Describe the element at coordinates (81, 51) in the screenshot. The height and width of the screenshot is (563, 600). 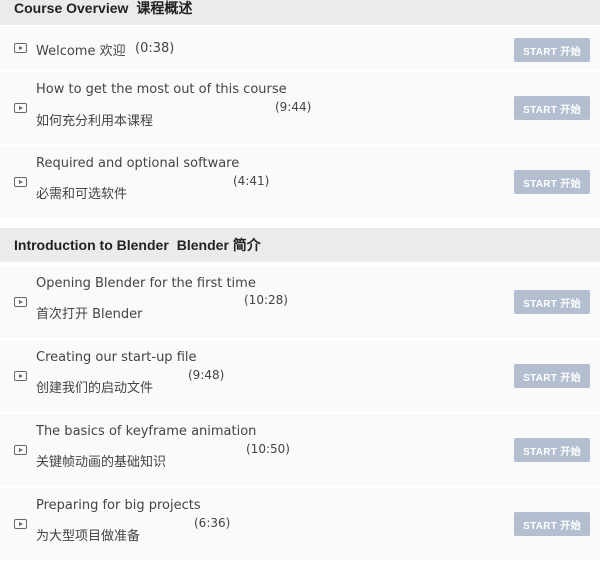
I see `lesson-title: Welcome 欢迎` at that location.